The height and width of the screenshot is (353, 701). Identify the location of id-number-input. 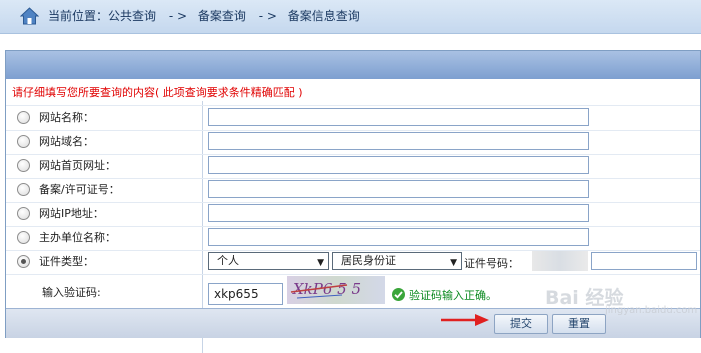
(644, 261).